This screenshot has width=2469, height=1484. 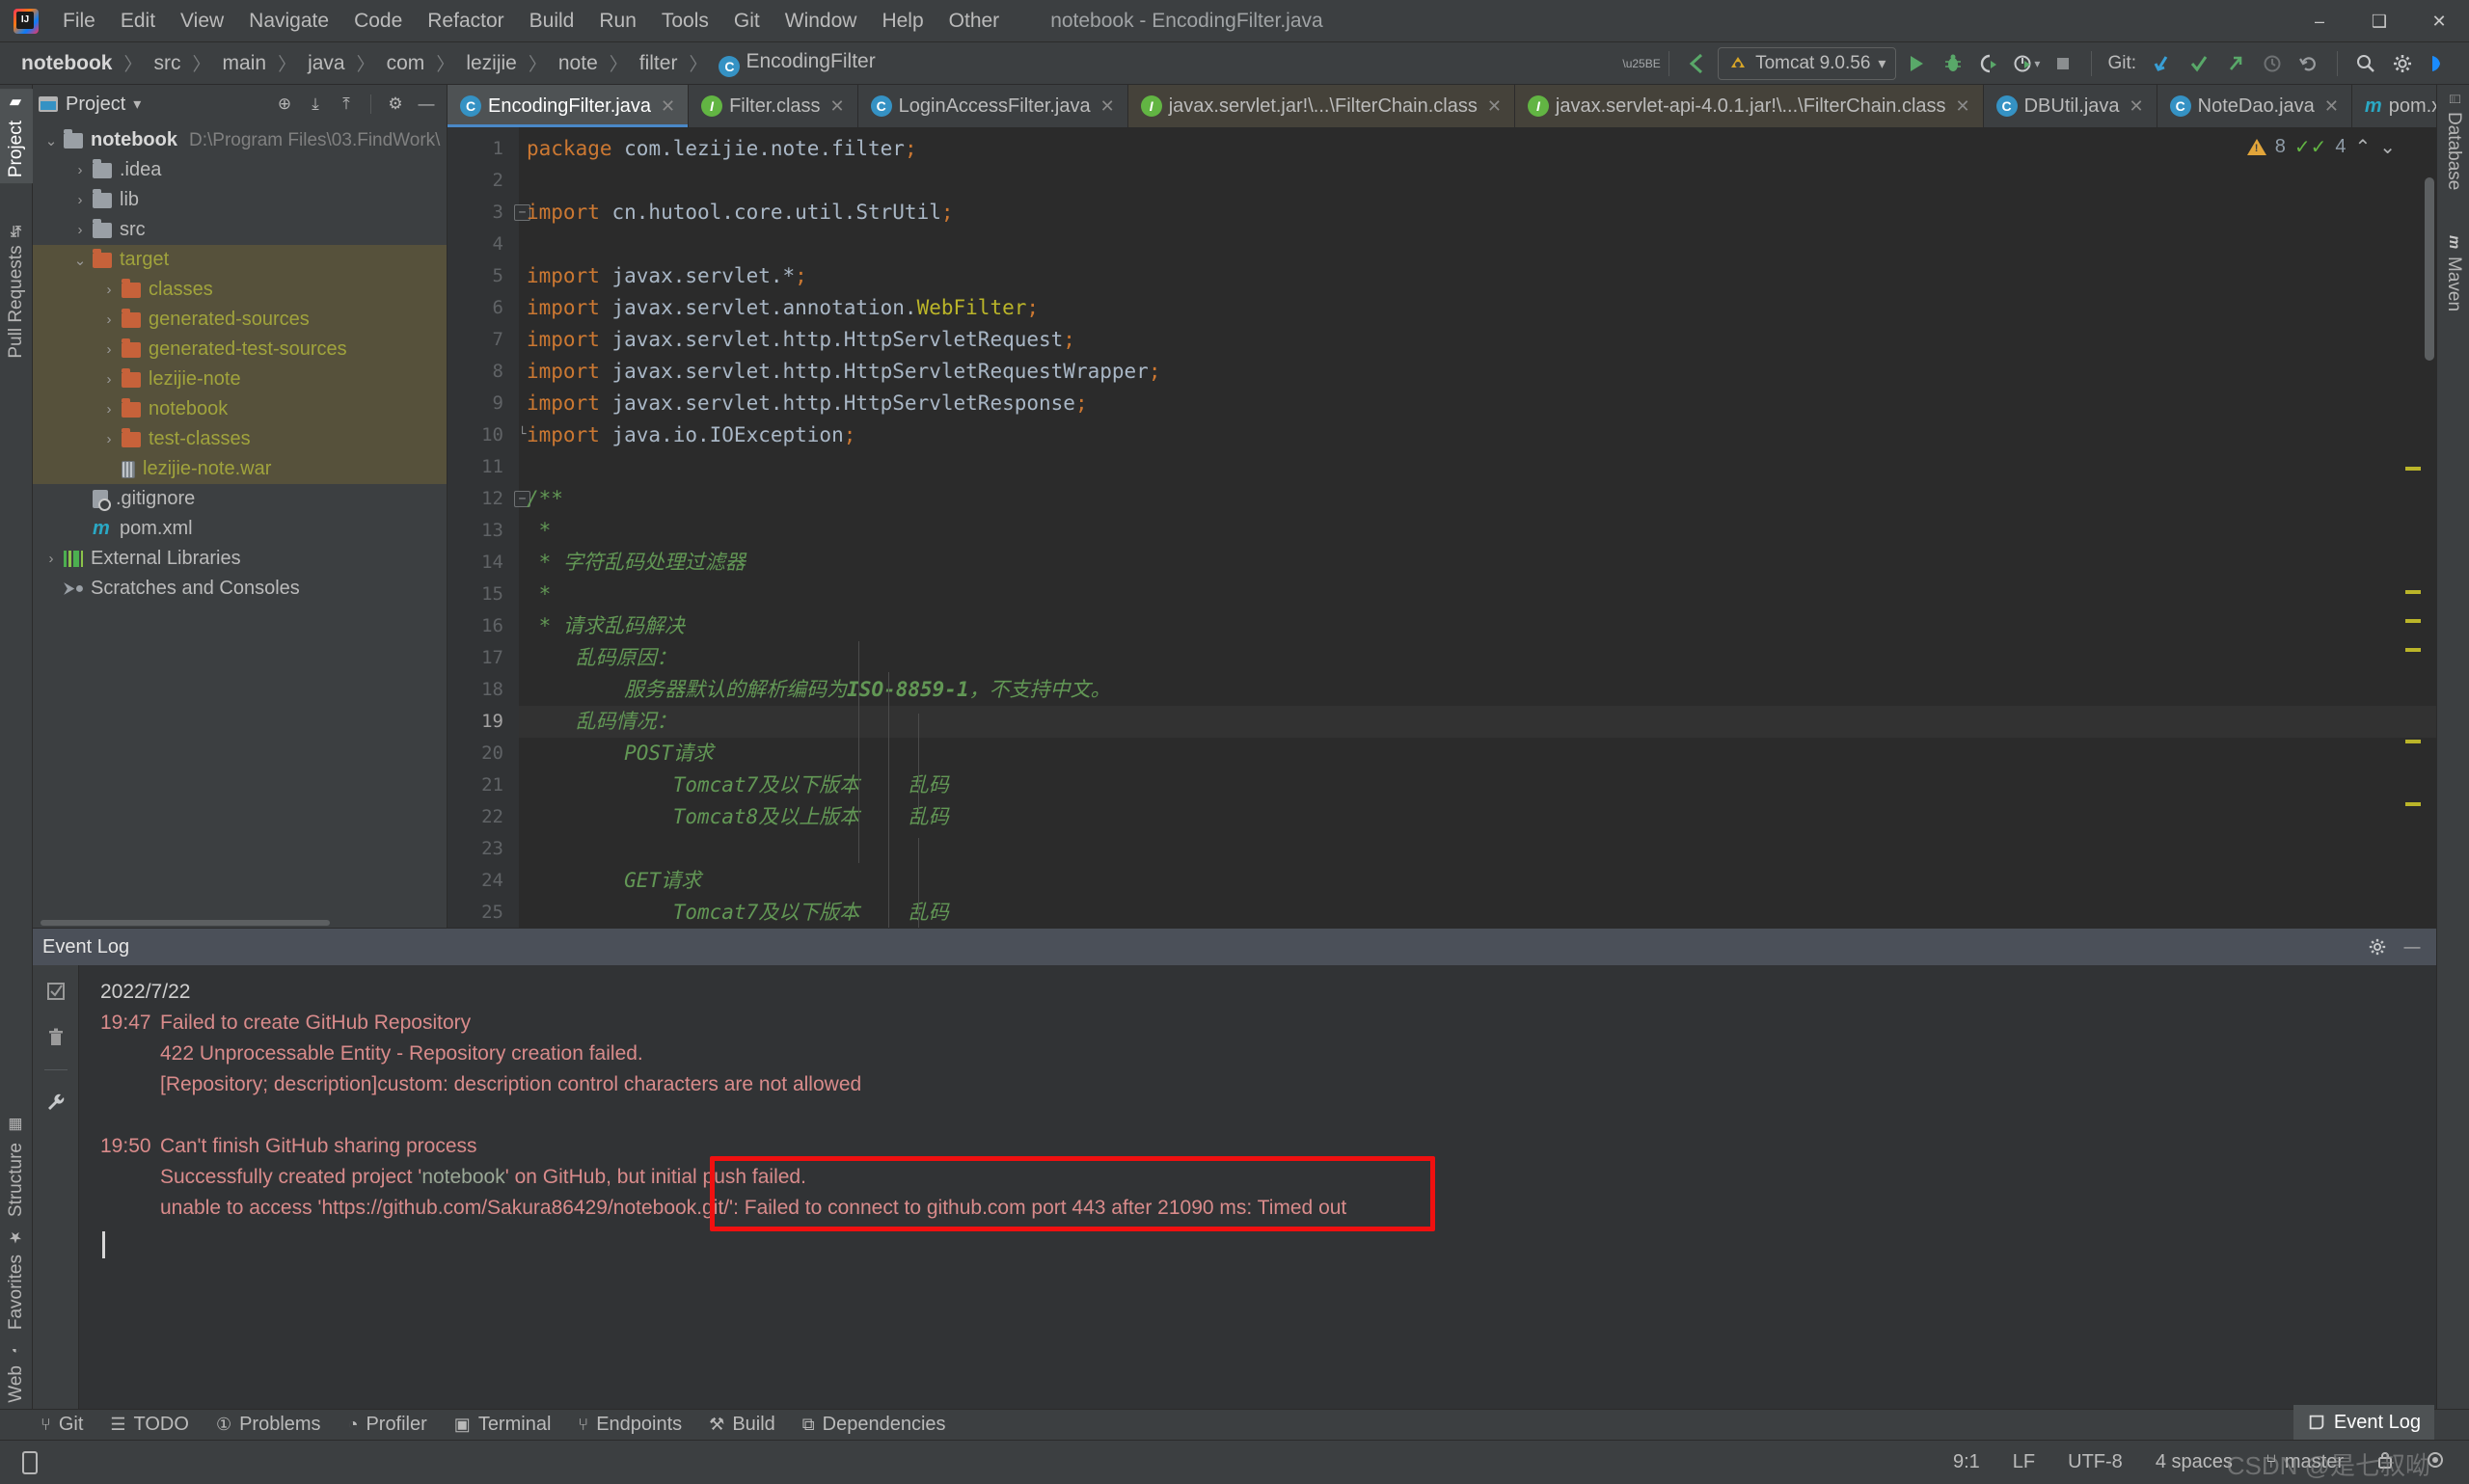 I want to click on lock-icon, so click(x=2385, y=1462).